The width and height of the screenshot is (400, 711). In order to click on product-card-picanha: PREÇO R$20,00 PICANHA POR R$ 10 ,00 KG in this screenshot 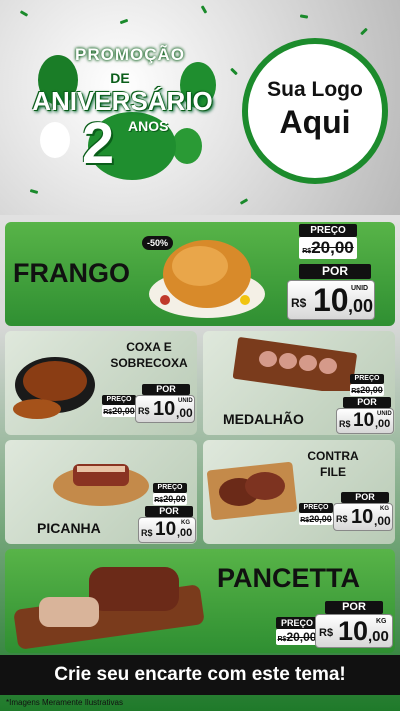, I will do `click(101, 492)`.